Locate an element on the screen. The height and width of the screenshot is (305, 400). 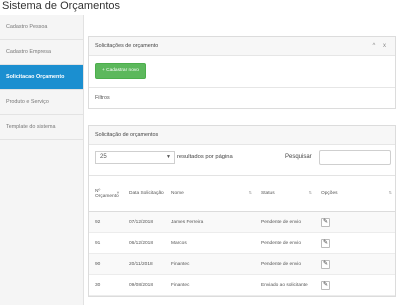
requests-panel-title: Solicitações de orçamento is located at coordinates (127, 46).